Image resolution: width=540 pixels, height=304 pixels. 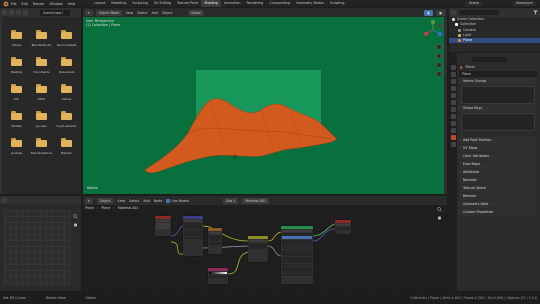 I want to click on folder-item: Downloads, so click(x=66, y=67).